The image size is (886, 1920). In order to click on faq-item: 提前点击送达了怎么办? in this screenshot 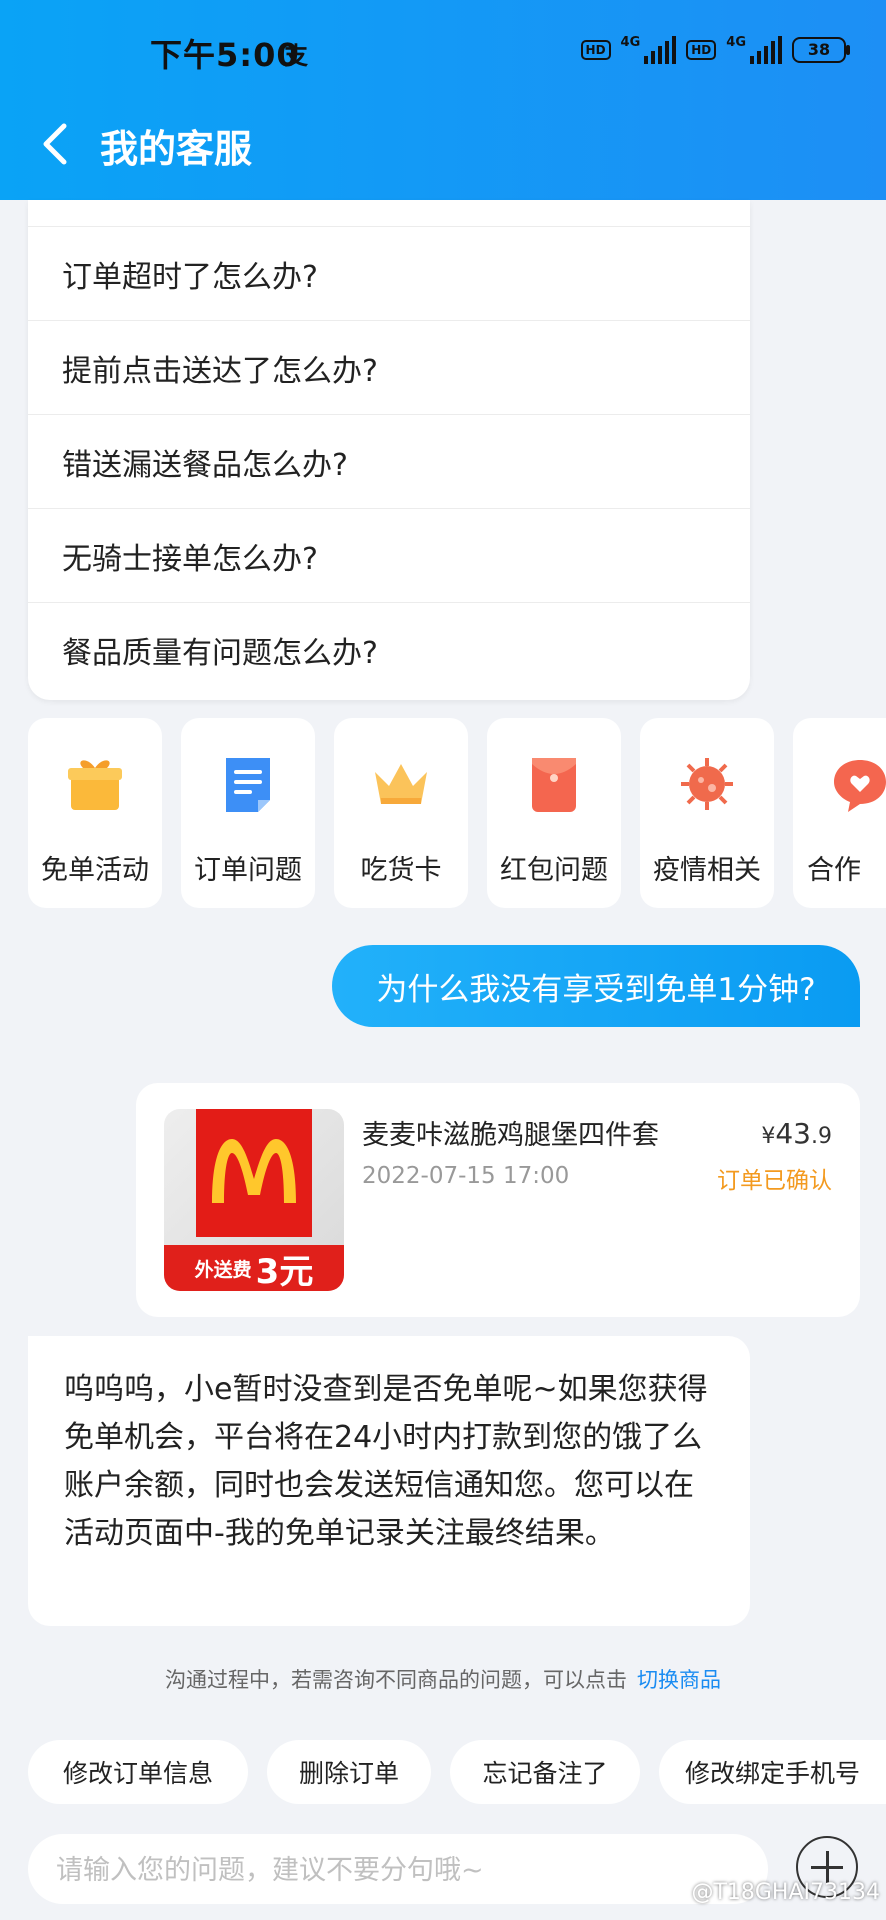, I will do `click(389, 368)`.